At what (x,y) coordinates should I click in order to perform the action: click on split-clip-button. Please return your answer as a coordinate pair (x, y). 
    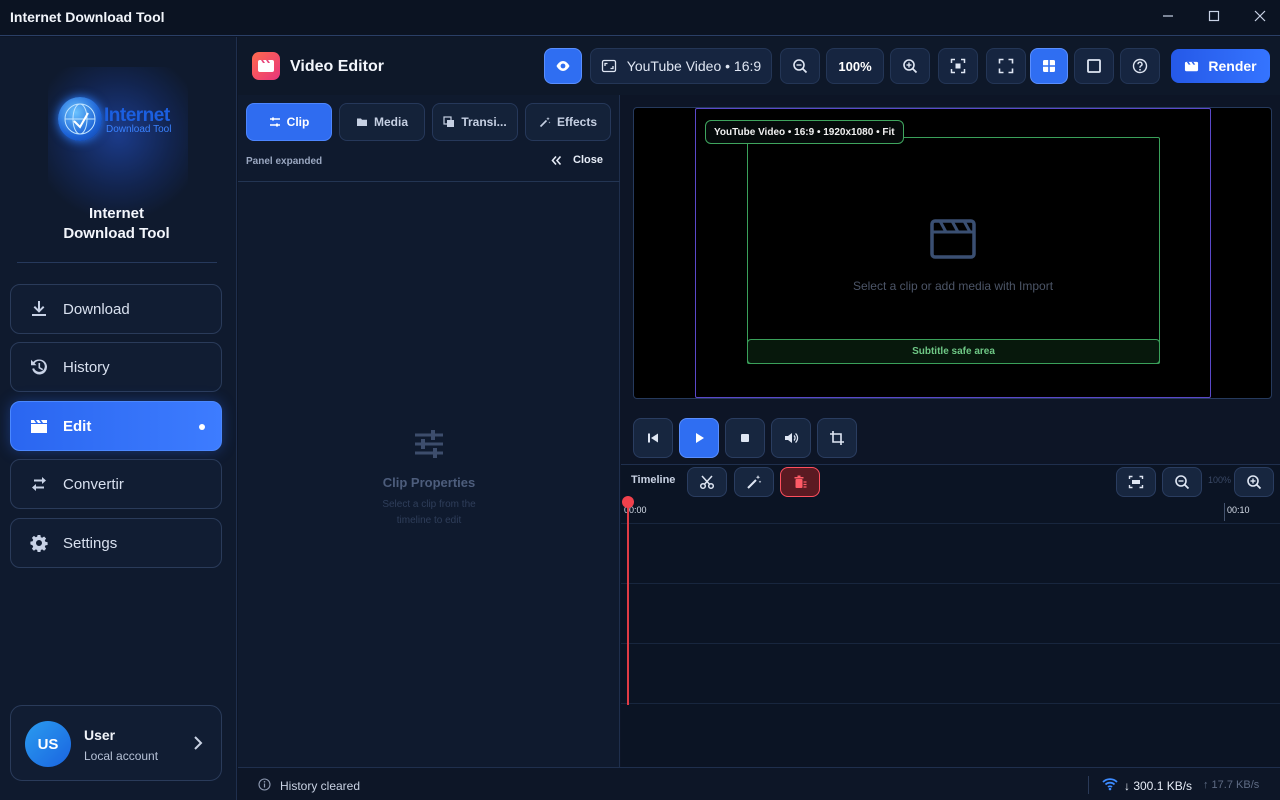
    Looking at the image, I should click on (707, 482).